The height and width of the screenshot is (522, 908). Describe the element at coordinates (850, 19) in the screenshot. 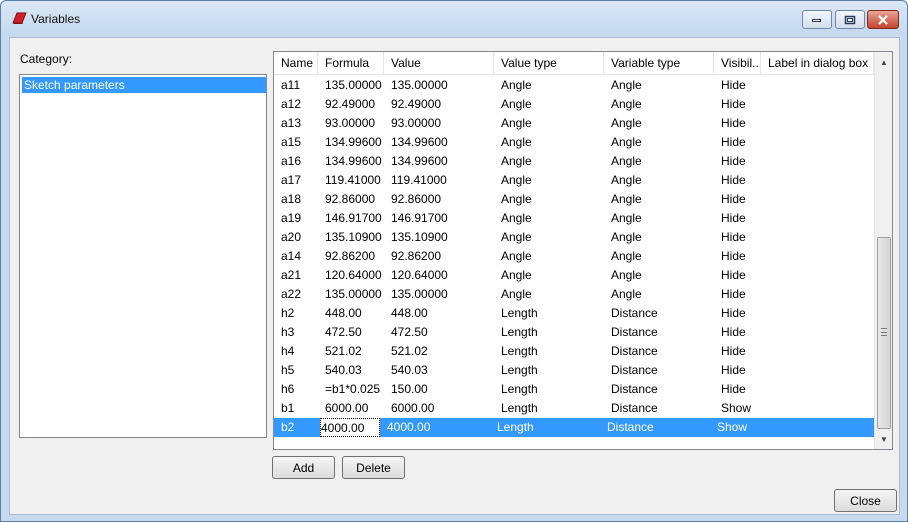

I see `maximize-button` at that location.